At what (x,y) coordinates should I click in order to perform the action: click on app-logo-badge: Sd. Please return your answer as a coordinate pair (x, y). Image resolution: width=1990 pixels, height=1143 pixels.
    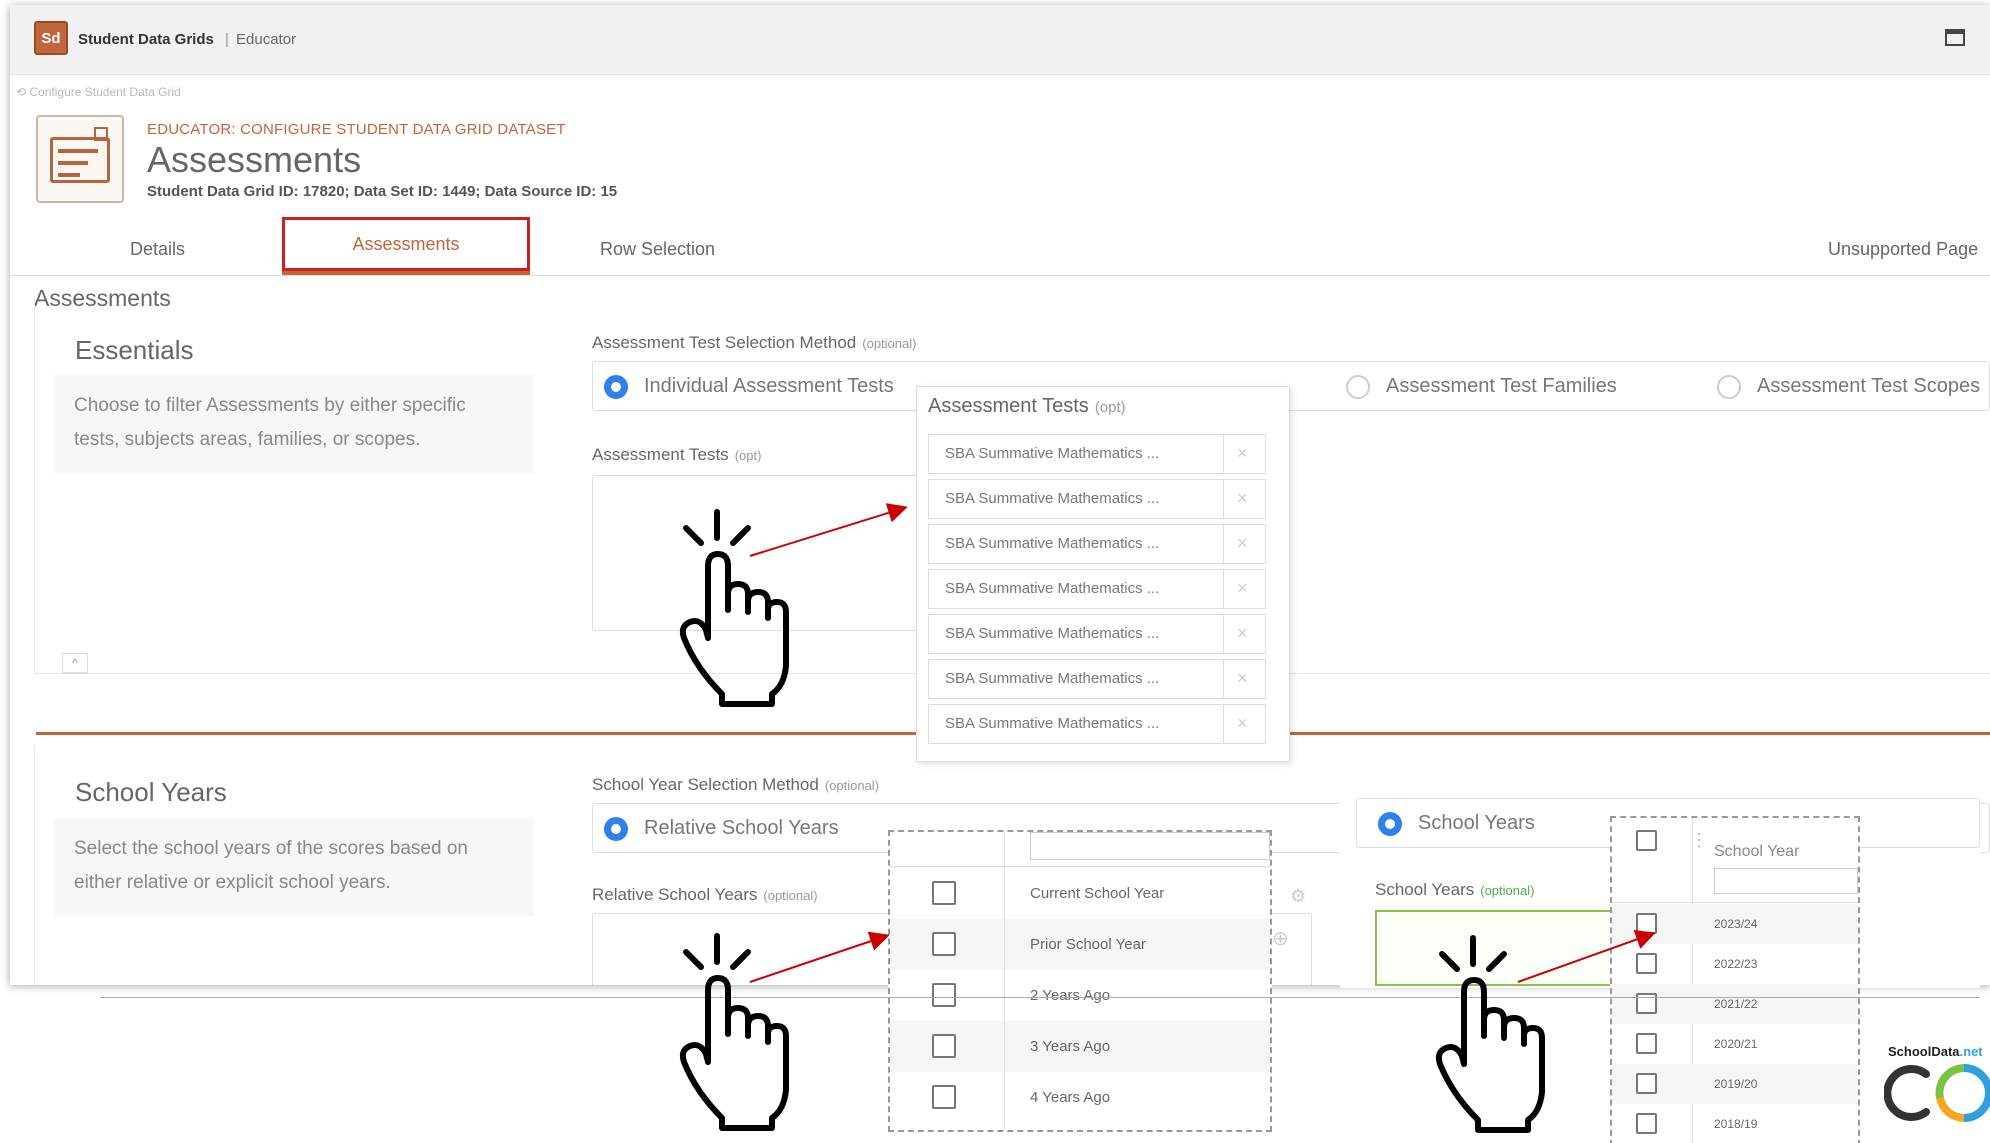
    Looking at the image, I should click on (51, 38).